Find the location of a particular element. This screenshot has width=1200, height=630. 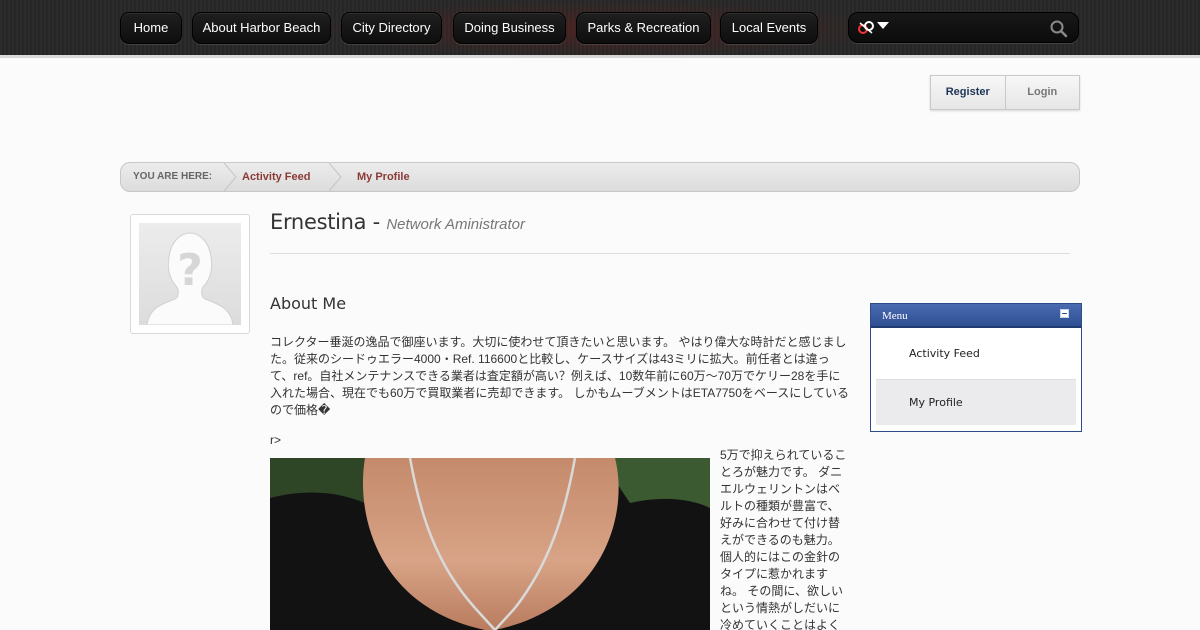

search-input is located at coordinates (968, 28).